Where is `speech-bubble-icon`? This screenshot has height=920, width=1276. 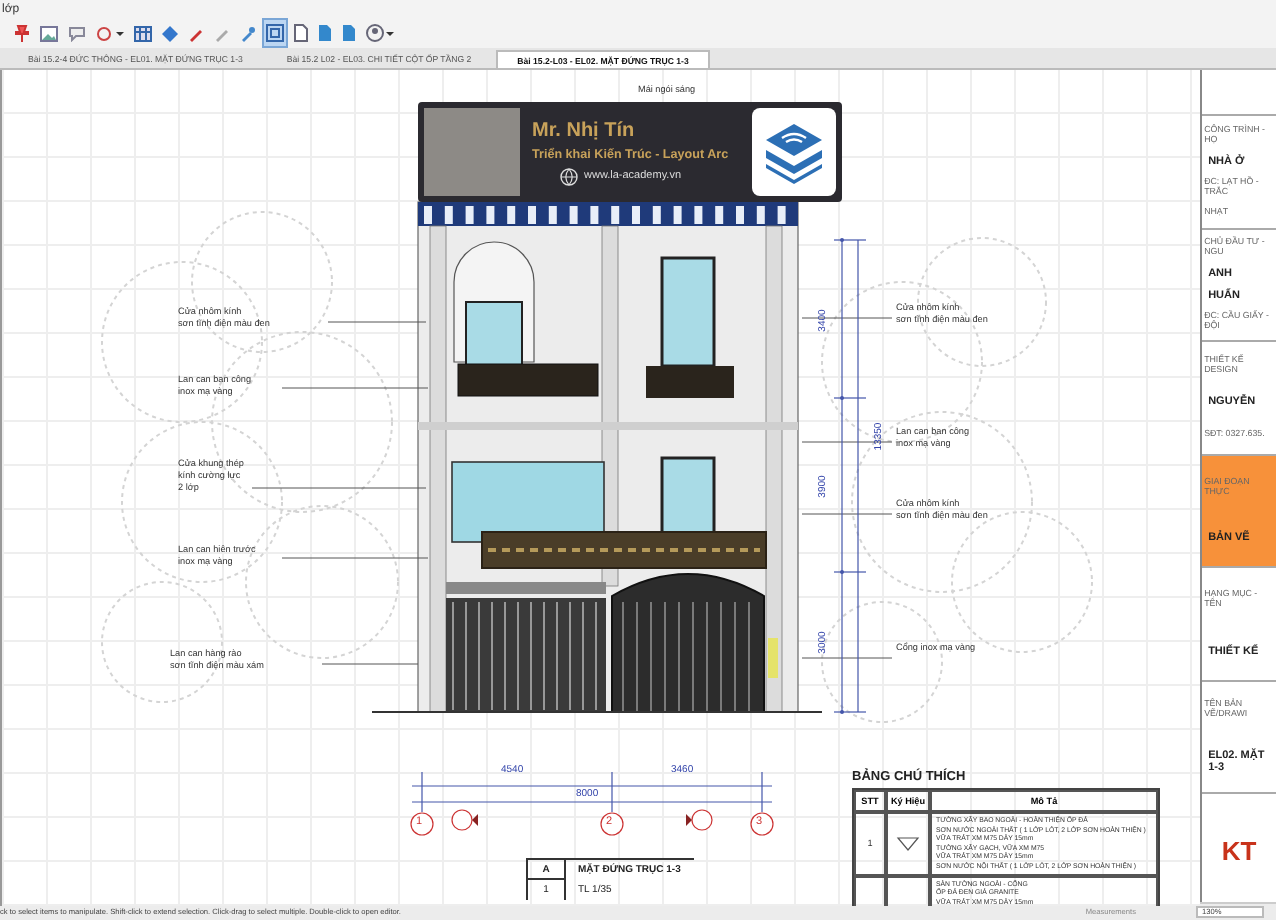
speech-bubble-icon is located at coordinates (77, 33).